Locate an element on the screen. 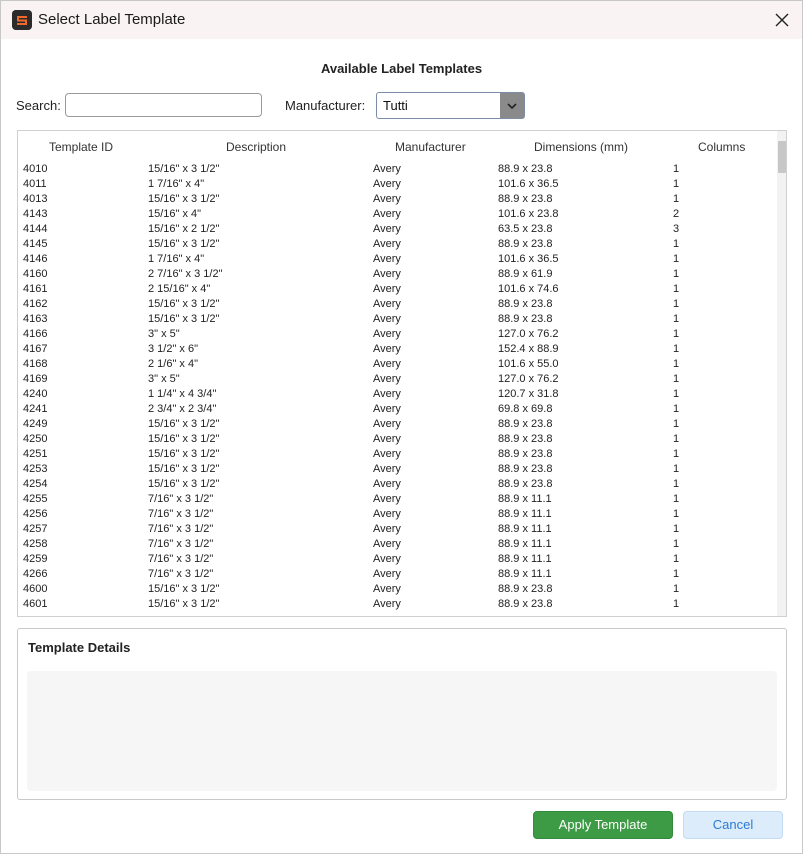 The image size is (803, 854). table-row: 4168 2 1/6" x 4" Avery 101.6 x 55.0 1 is located at coordinates (397, 364).